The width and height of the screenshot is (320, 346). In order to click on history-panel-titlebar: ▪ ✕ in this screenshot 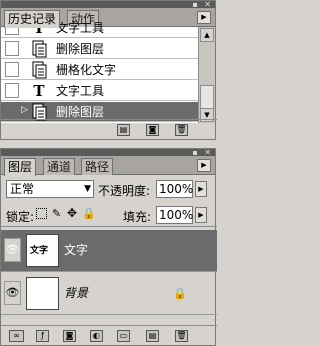, I will do `click(108, 4)`.